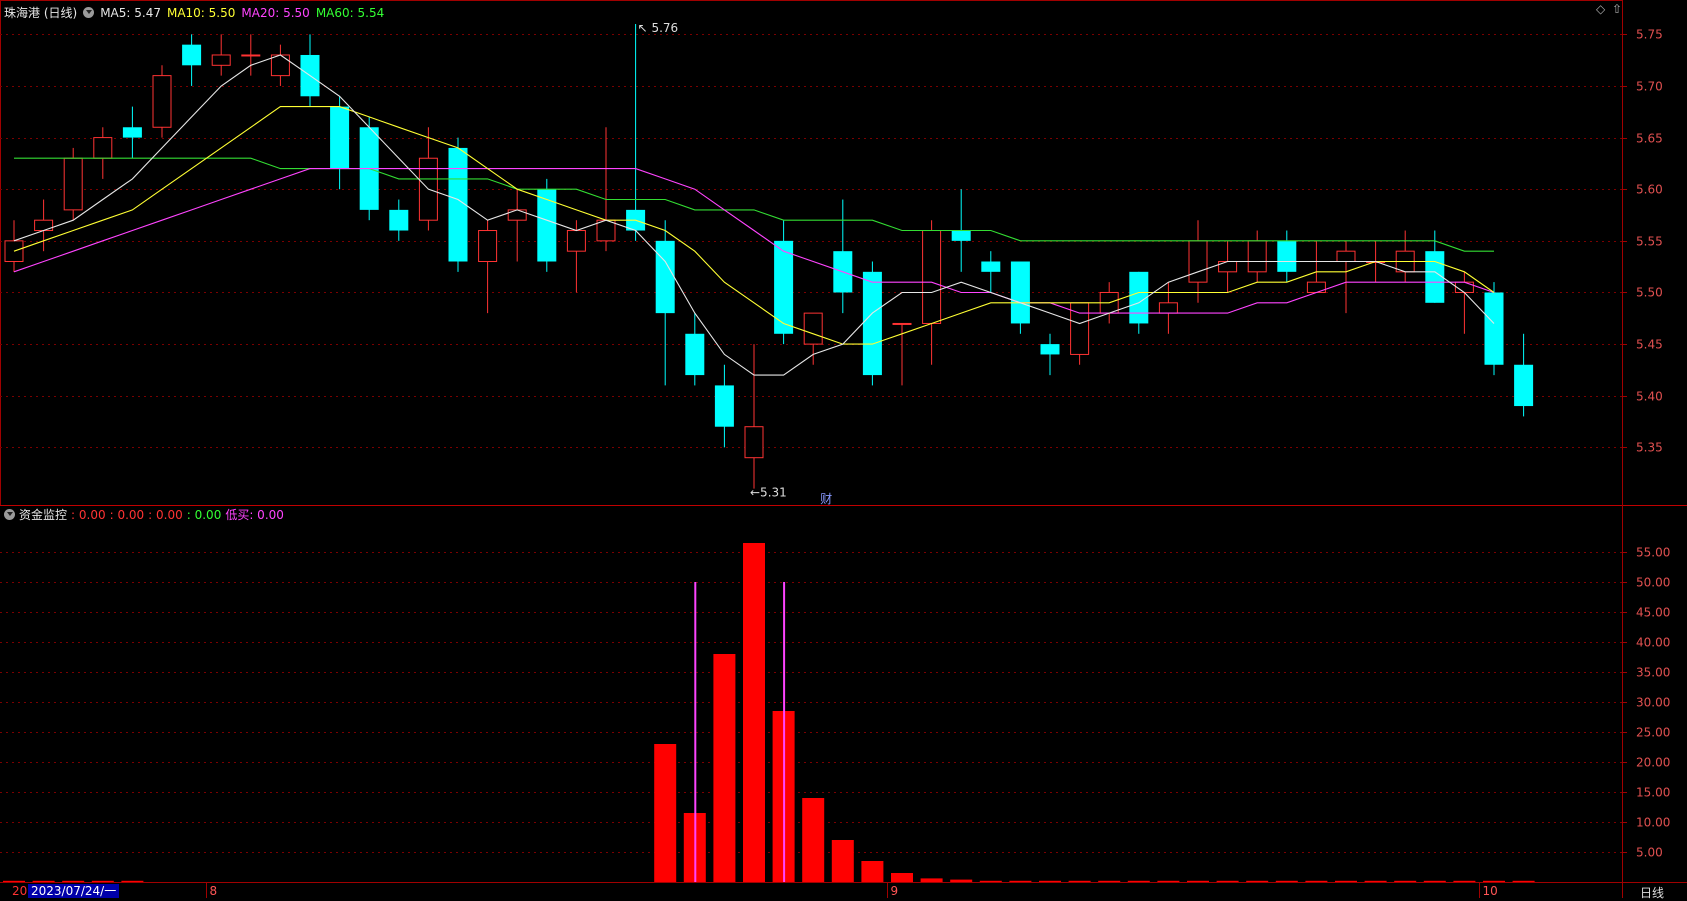  I want to click on volume-tick-label: 35.00, so click(1653, 673).